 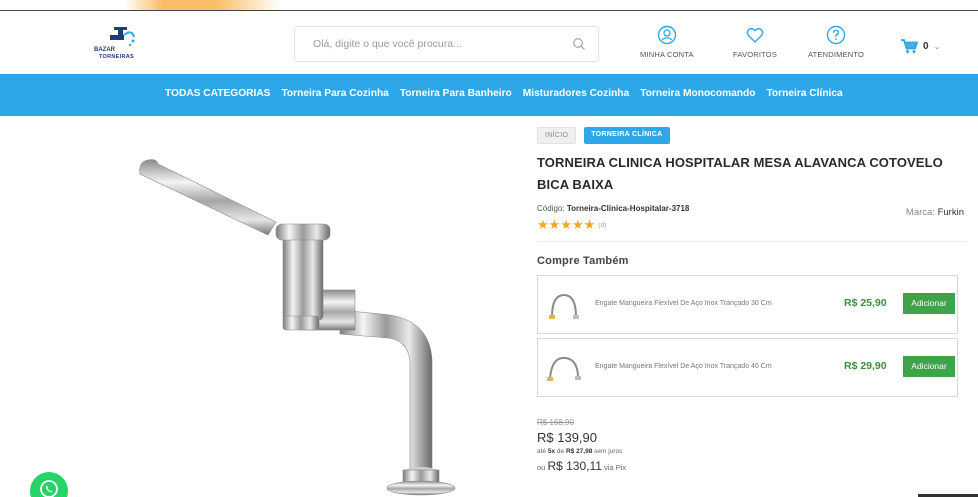 What do you see at coordinates (937, 46) in the screenshot?
I see `chevron-down-icon: ⌄` at bounding box center [937, 46].